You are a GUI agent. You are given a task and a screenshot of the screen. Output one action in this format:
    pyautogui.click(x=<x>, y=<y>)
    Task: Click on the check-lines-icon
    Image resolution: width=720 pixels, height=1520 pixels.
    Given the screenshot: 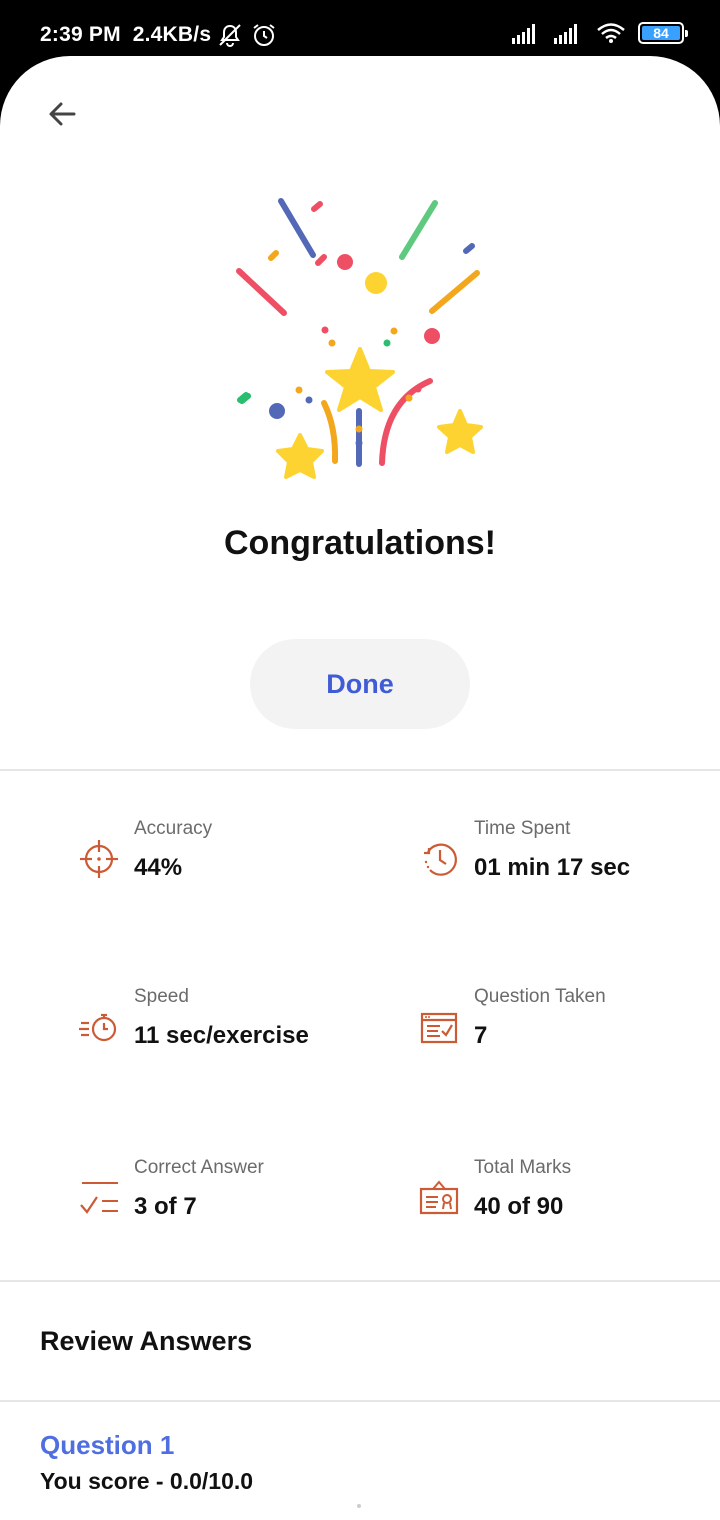 What is the action you would take?
    pyautogui.click(x=99, y=1198)
    